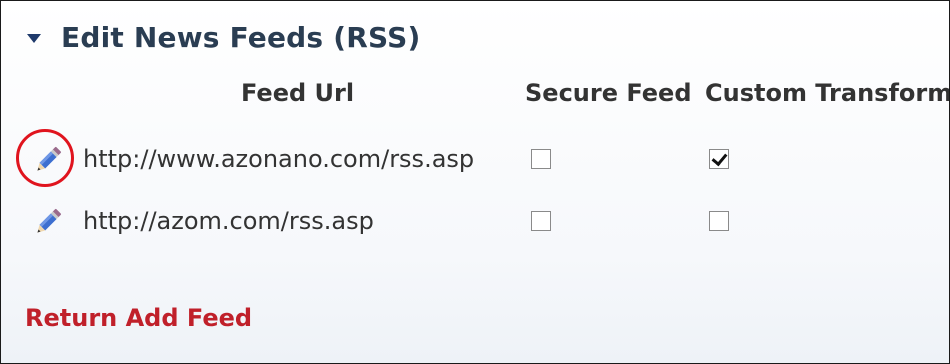 Image resolution: width=950 pixels, height=364 pixels. Describe the element at coordinates (189, 318) in the screenshot. I see `add-feed-link: Add Feed` at that location.